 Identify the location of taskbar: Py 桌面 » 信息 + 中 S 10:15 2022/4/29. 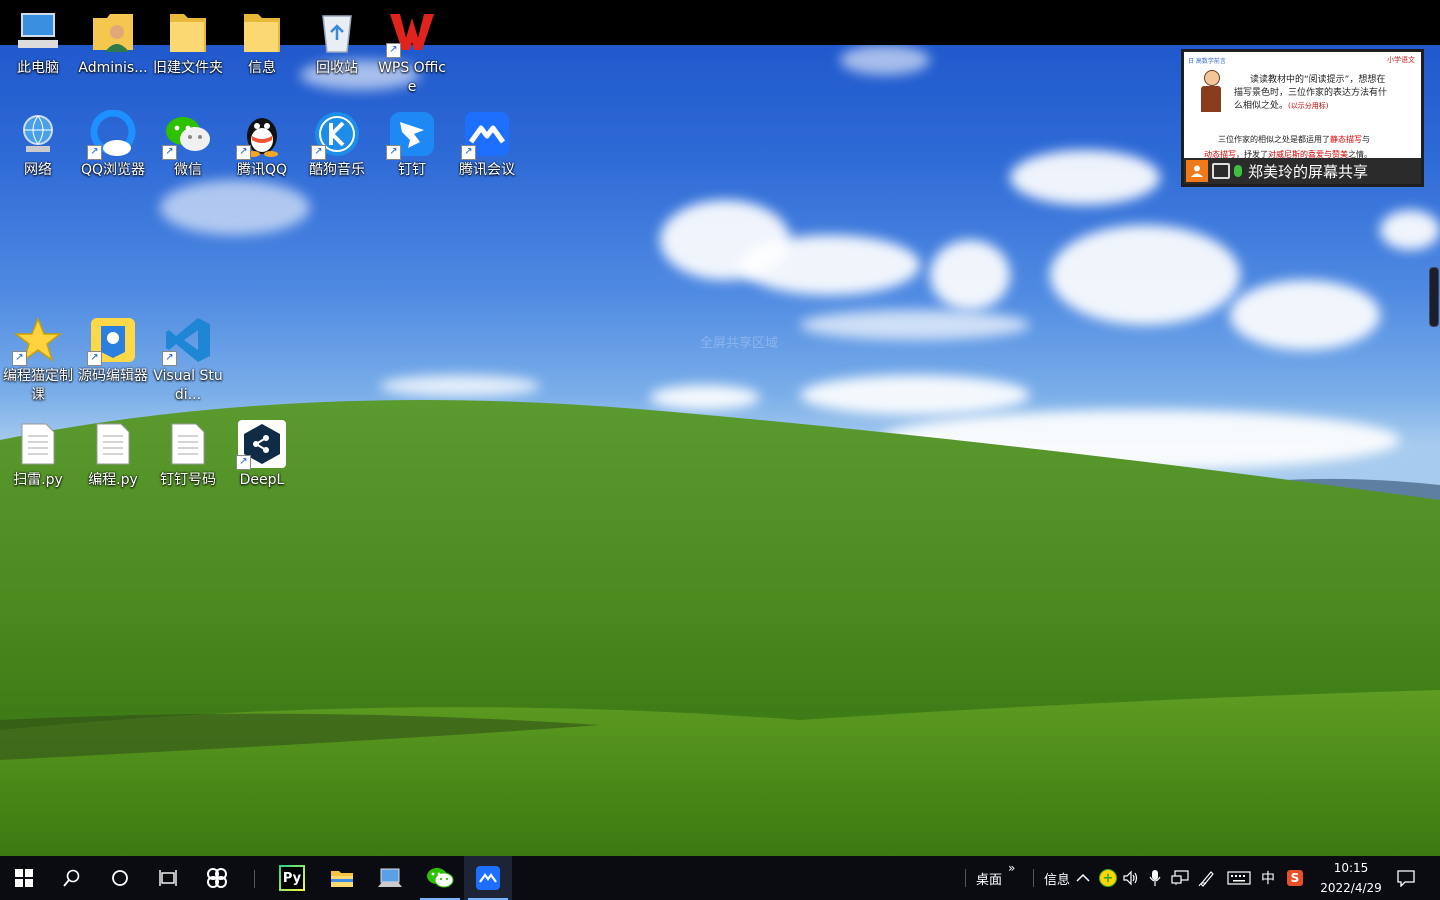
(720, 878).